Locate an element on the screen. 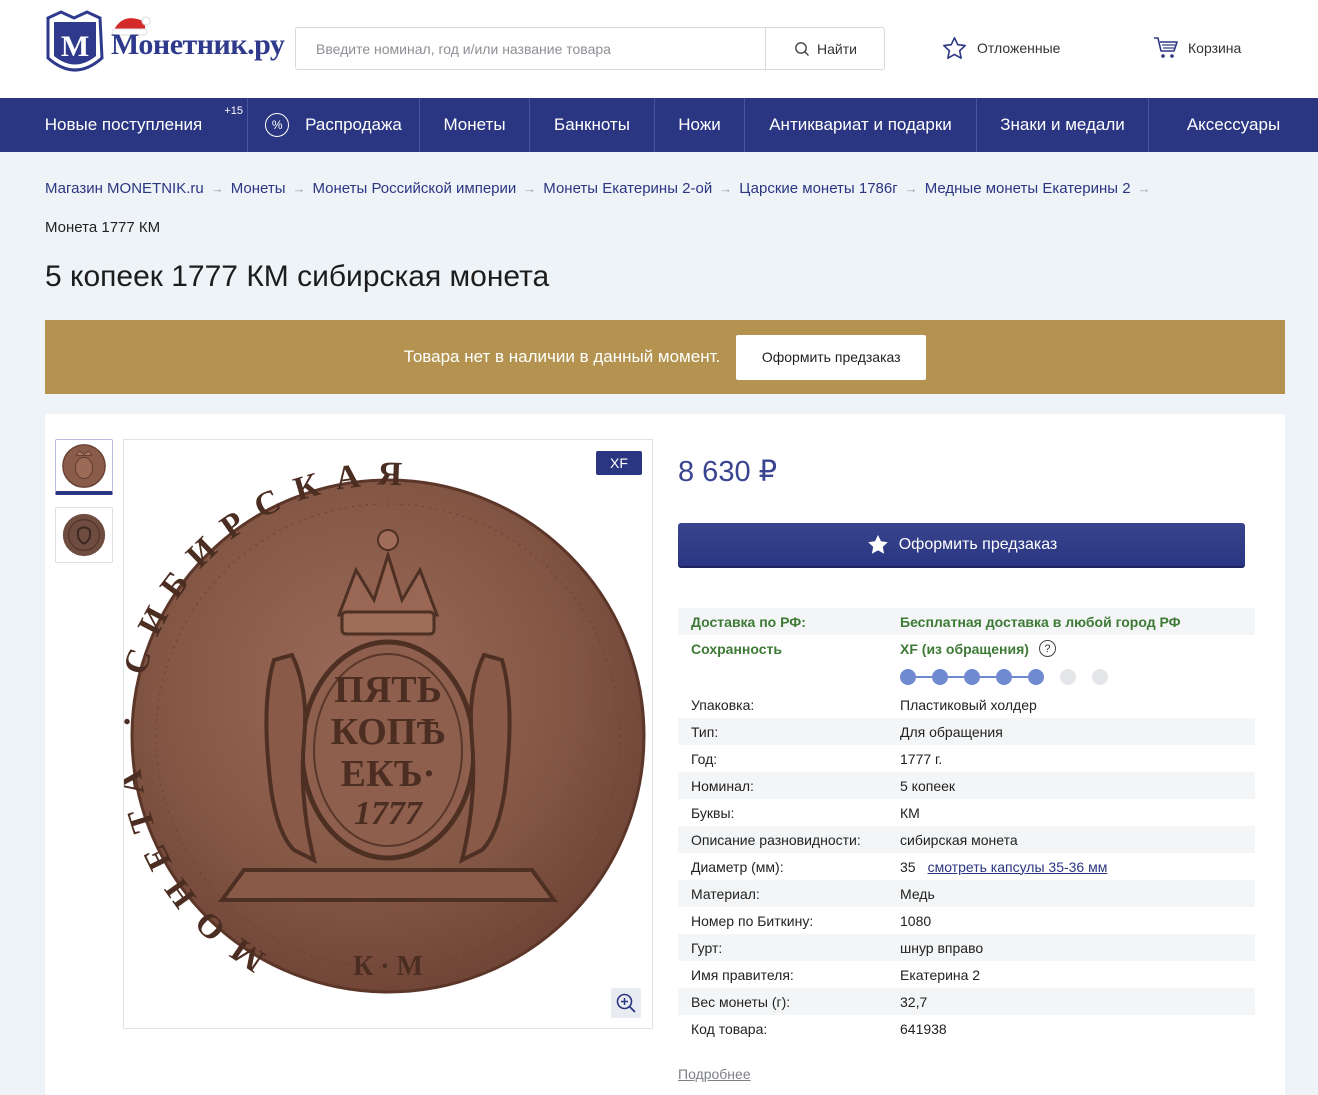 The height and width of the screenshot is (1095, 1318). breadcrumb-item: Магазин MONETNIK.ru is located at coordinates (124, 188).